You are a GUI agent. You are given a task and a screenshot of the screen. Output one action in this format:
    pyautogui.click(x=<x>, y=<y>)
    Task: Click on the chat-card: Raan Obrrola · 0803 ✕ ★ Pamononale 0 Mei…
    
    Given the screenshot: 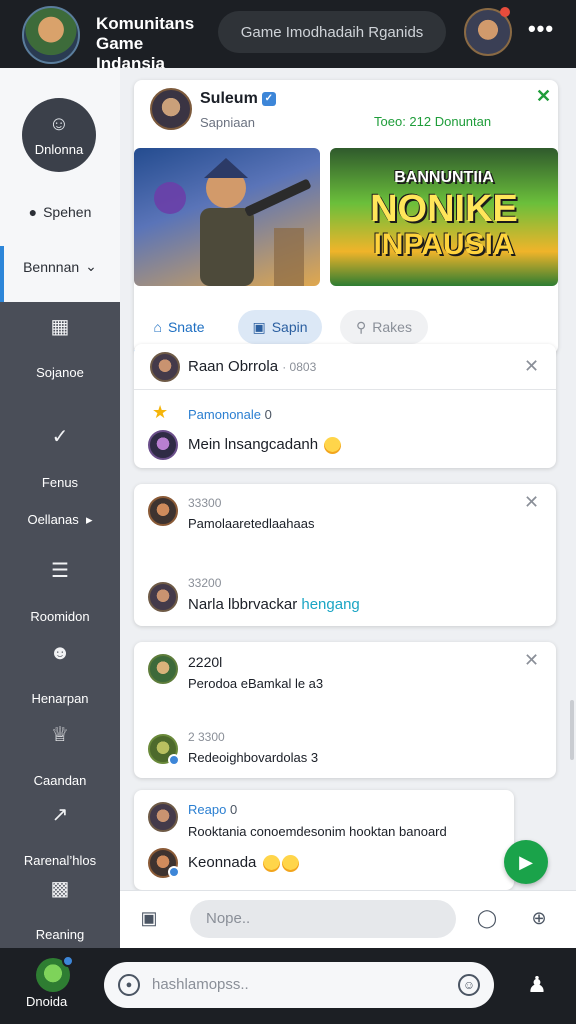 What is the action you would take?
    pyautogui.click(x=345, y=406)
    